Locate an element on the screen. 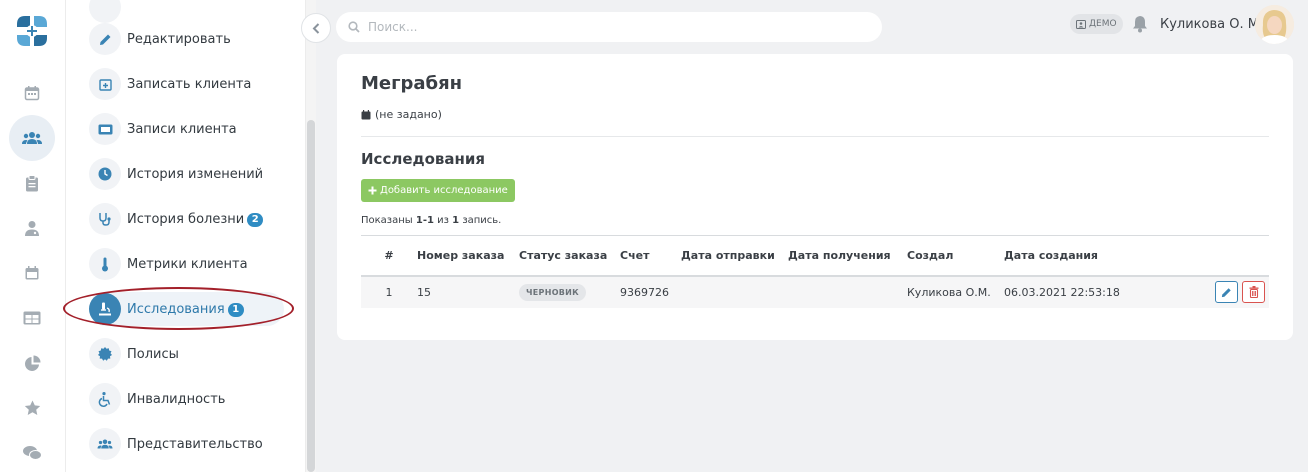  submenu-item-change-history: История изменений is located at coordinates (176, 174).